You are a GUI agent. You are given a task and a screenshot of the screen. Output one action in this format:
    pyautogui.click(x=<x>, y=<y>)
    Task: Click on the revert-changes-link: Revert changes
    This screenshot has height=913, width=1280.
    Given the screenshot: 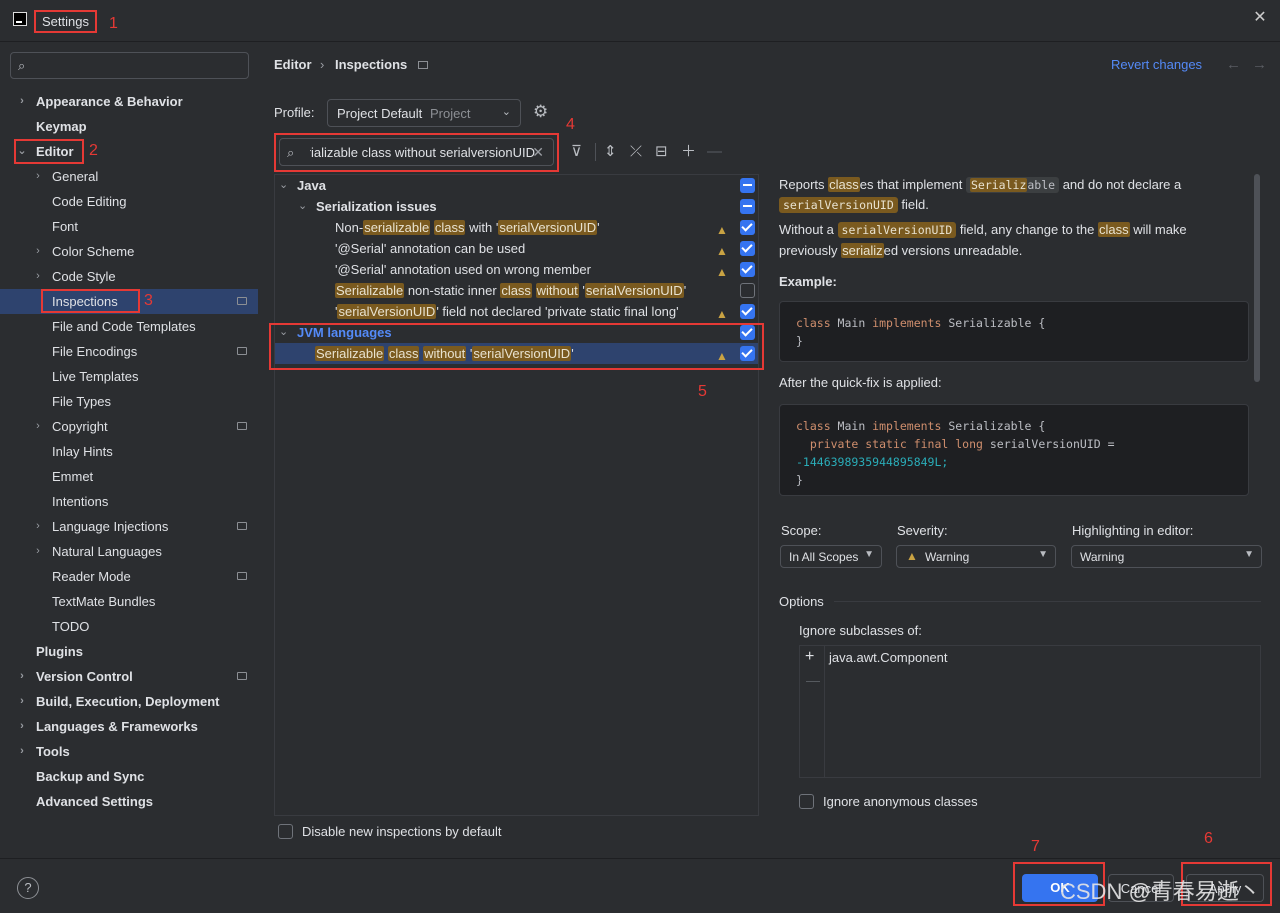 What is the action you would take?
    pyautogui.click(x=1156, y=64)
    